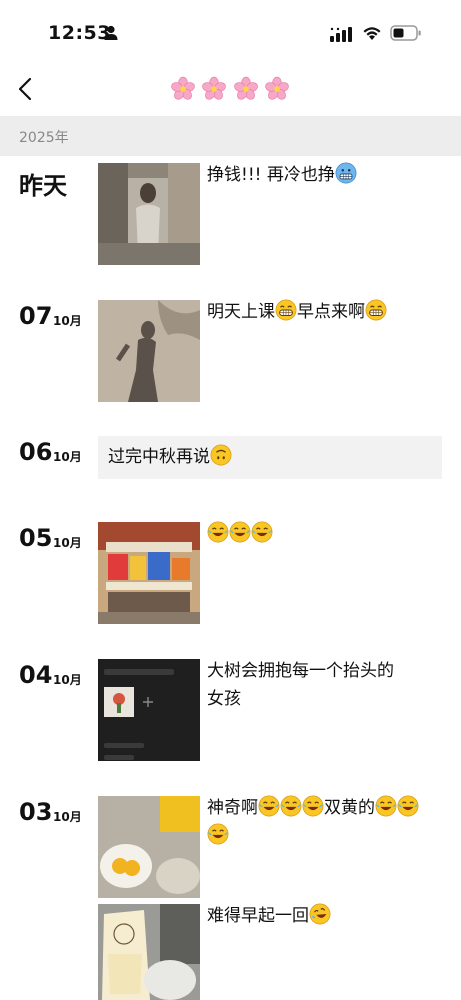  I want to click on post-text-line: 大树会拥抱每一个抬头的, so click(300, 671).